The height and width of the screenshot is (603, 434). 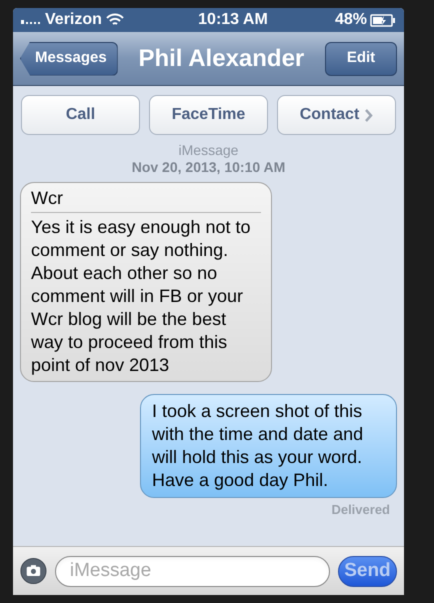 What do you see at coordinates (115, 20) in the screenshot?
I see `wifi-icon` at bounding box center [115, 20].